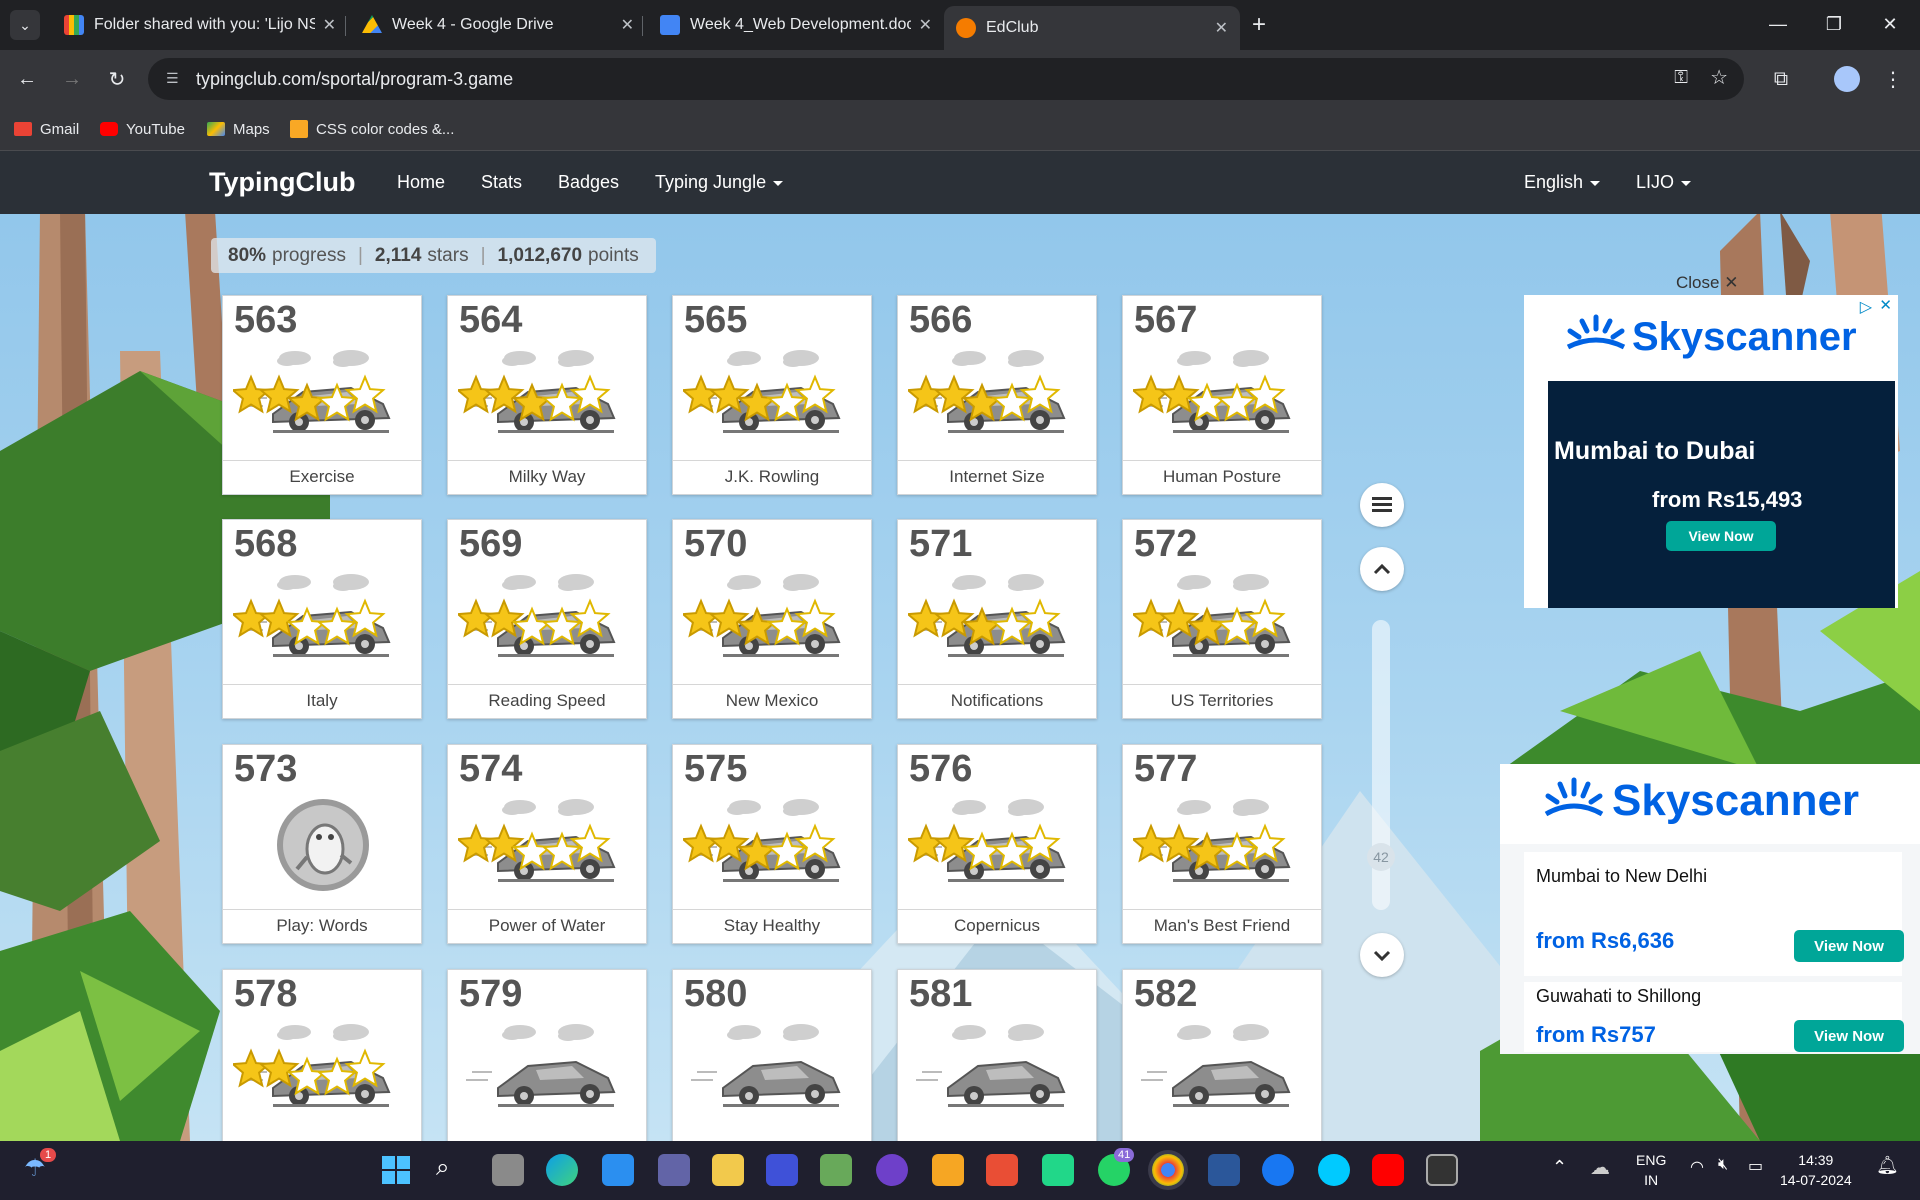 This screenshot has height=1200, width=1920. I want to click on speaker-muted-icon: 🔇︎, so click(1723, 1165).